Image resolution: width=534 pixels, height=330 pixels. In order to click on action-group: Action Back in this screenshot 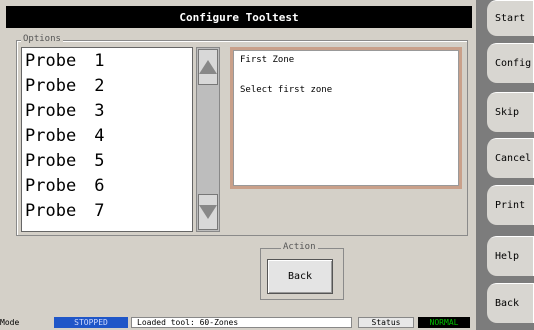, I will do `click(302, 271)`.